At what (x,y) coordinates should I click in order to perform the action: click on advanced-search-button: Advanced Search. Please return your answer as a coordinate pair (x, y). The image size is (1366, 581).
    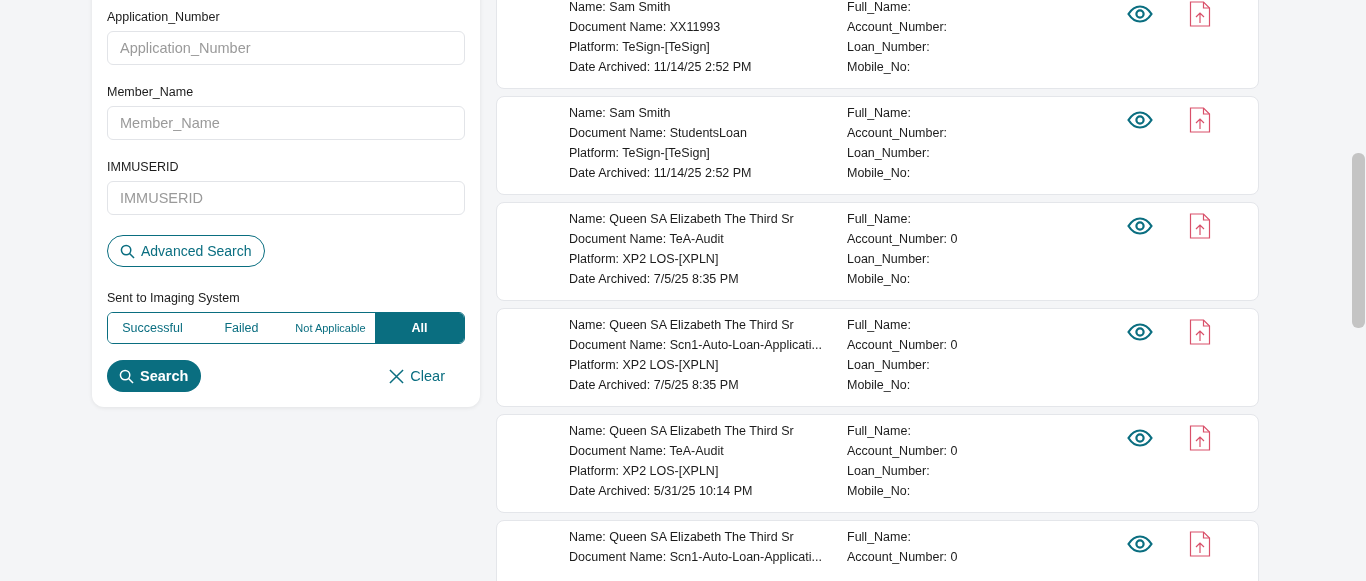
    Looking at the image, I should click on (186, 251).